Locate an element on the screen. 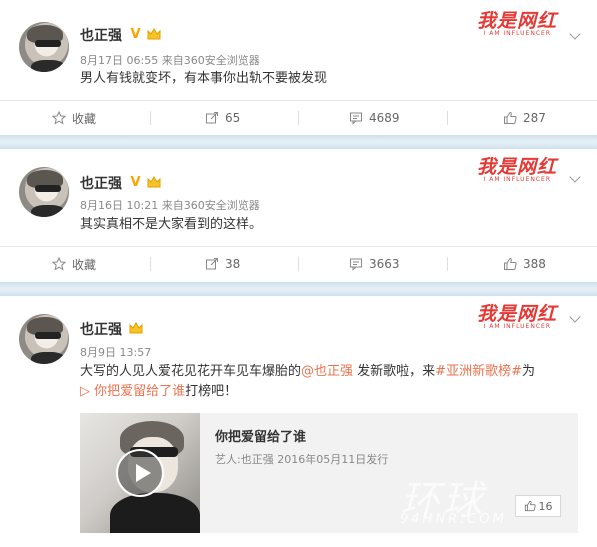 The image size is (597, 547). song-link: ▷ 你把爱留给了谁 is located at coordinates (132, 391).